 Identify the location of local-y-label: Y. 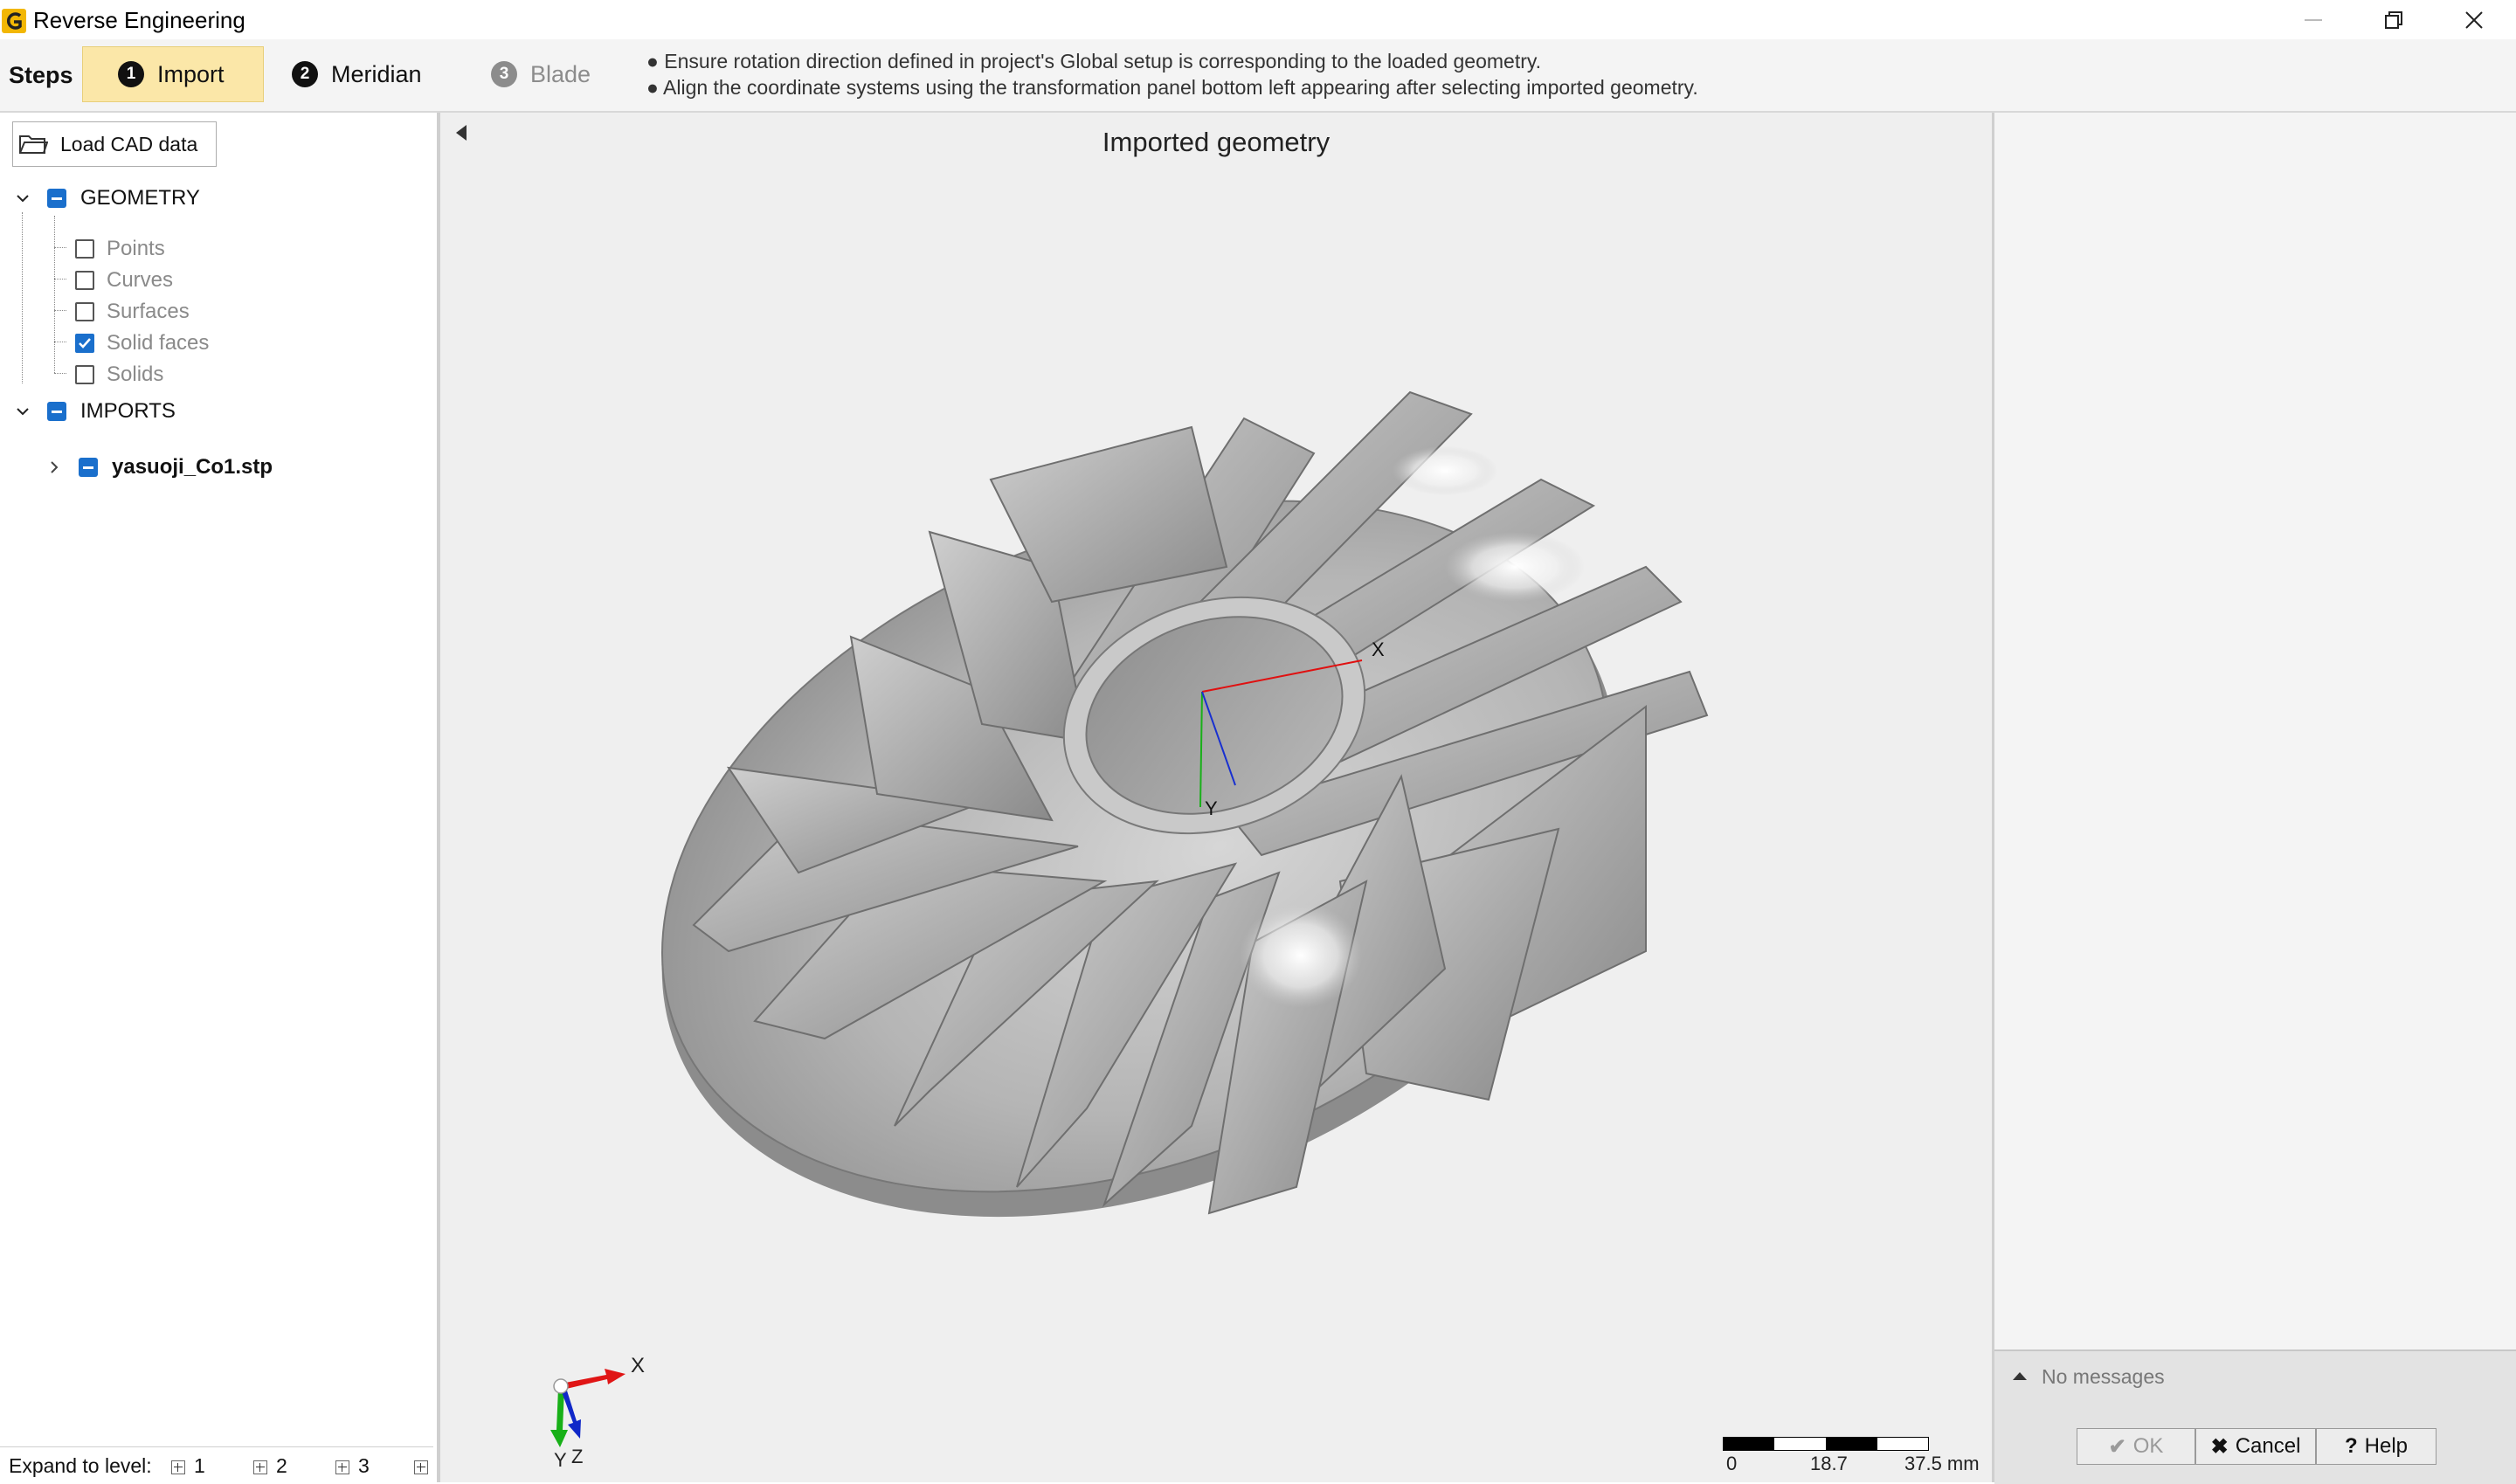
(1211, 808).